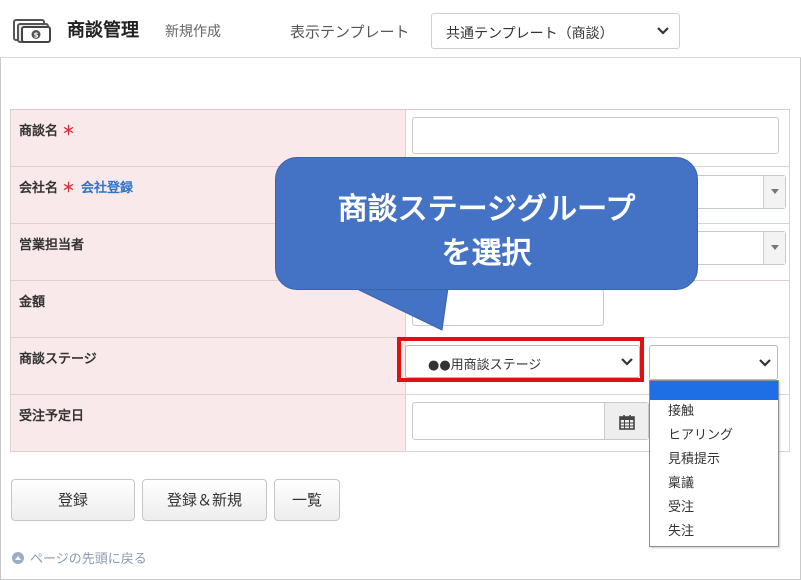  Describe the element at coordinates (713, 362) in the screenshot. I see `stage-select` at that location.